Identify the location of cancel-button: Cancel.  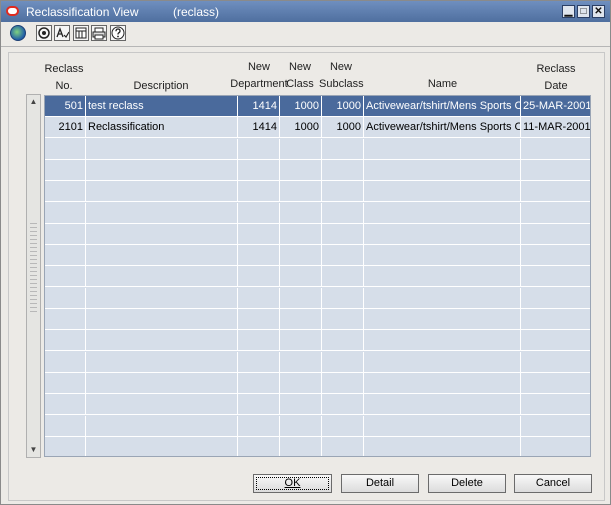
(553, 483).